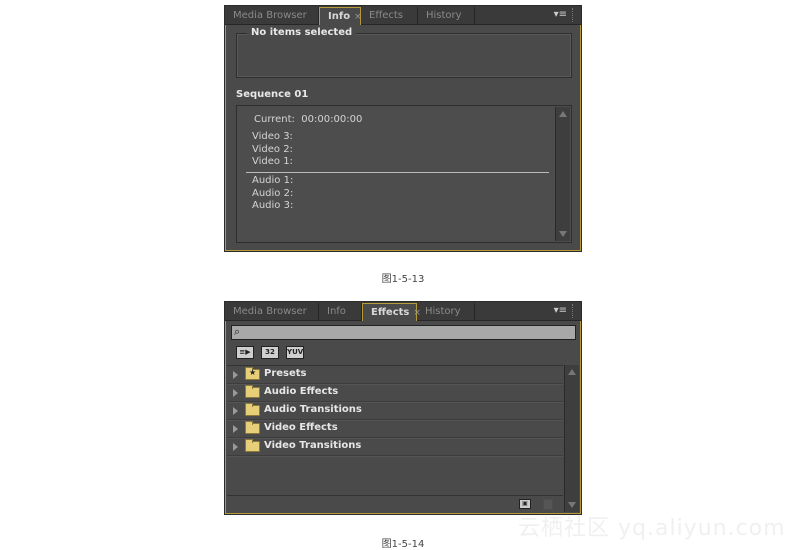 The width and height of the screenshot is (792, 550). I want to click on tab-info: Info, so click(340, 311).